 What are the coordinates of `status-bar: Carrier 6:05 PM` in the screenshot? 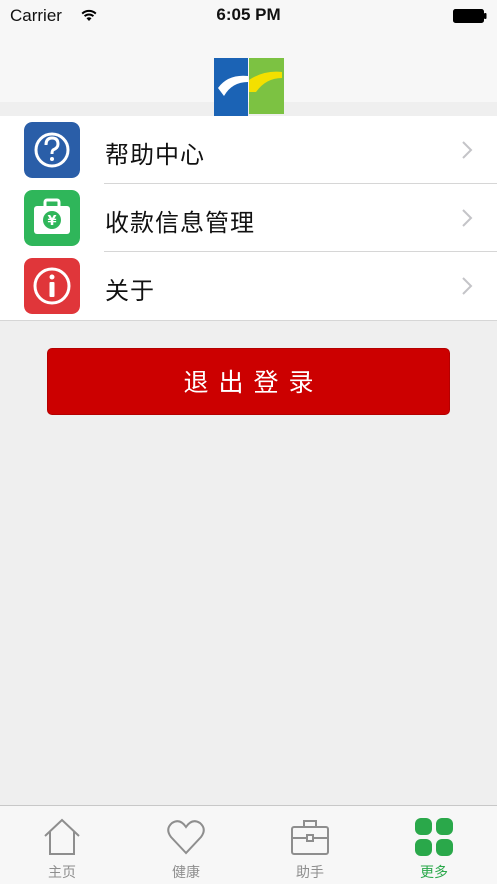 It's located at (248, 16).